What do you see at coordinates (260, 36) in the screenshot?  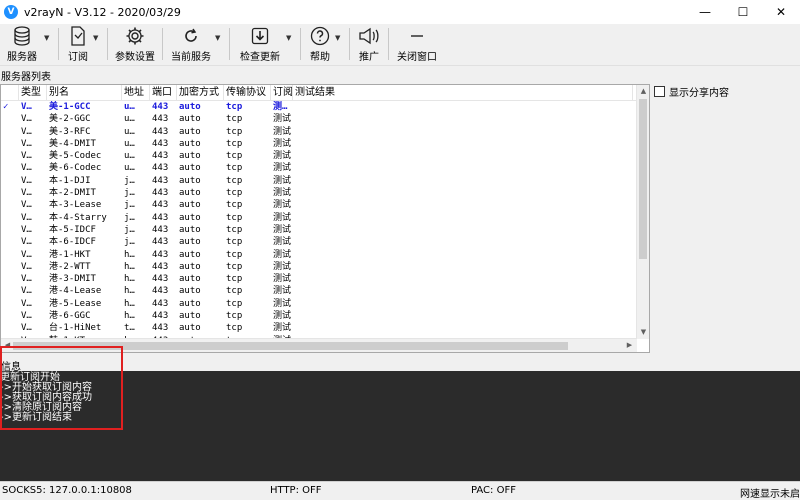 I see `download-icon` at bounding box center [260, 36].